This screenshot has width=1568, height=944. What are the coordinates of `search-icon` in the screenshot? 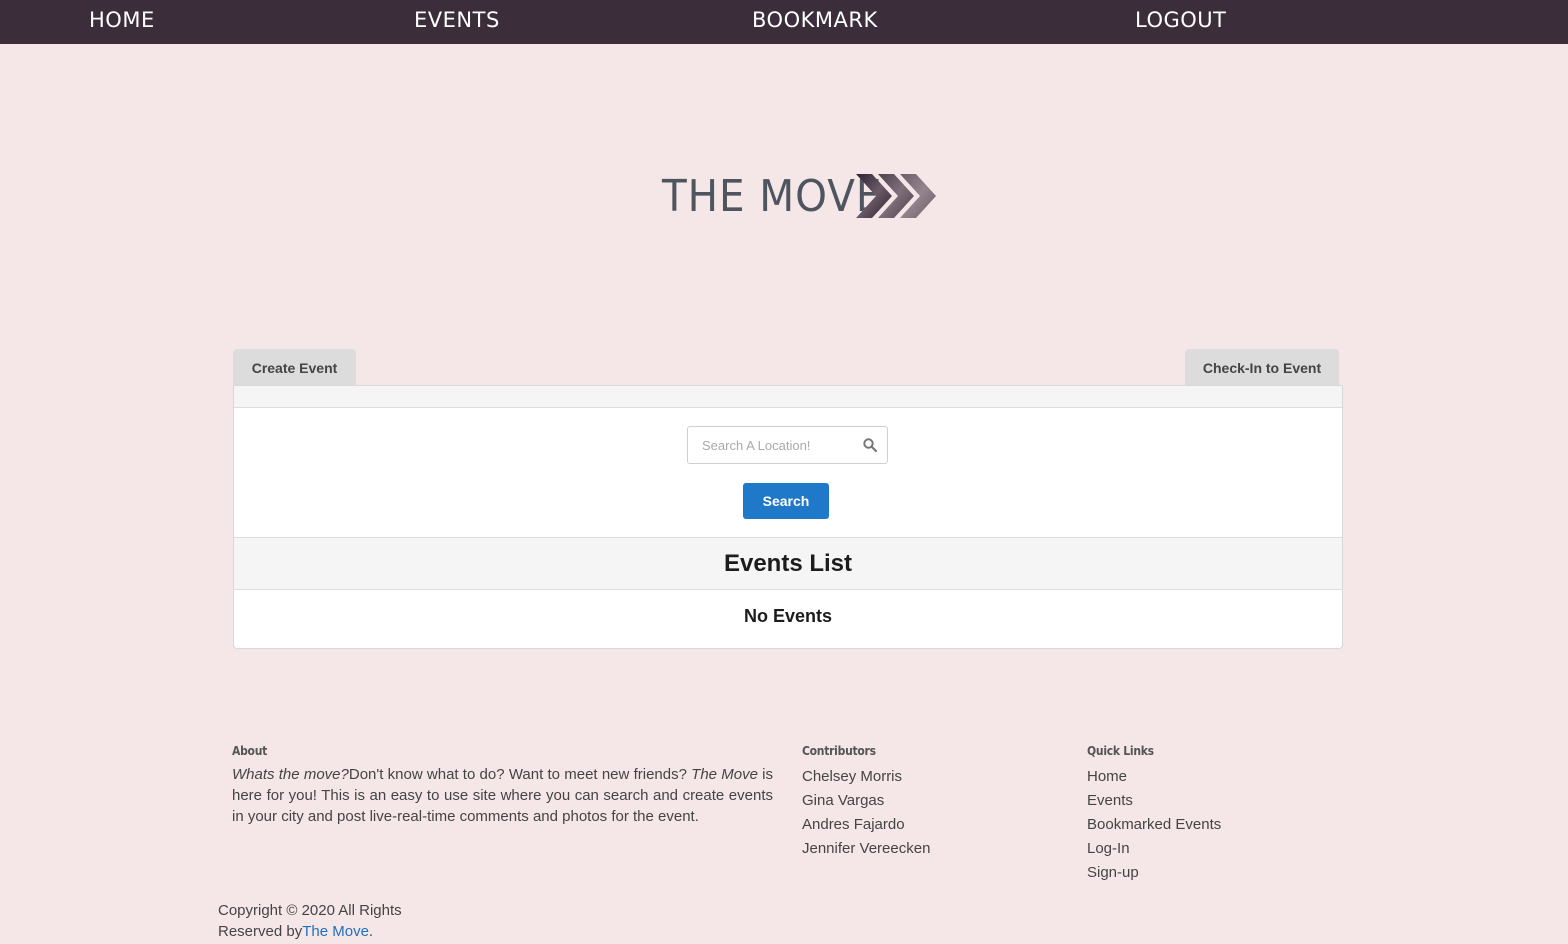 It's located at (870, 445).